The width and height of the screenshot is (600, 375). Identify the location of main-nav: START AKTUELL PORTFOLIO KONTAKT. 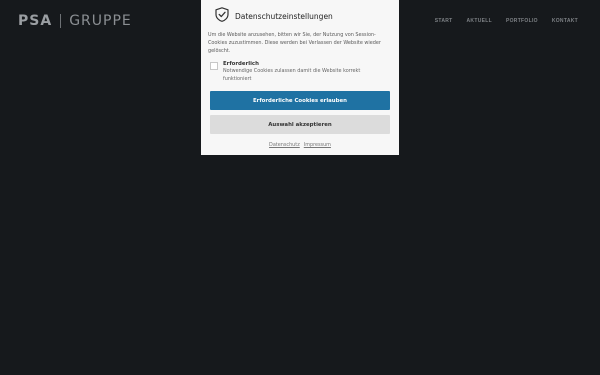
(506, 21).